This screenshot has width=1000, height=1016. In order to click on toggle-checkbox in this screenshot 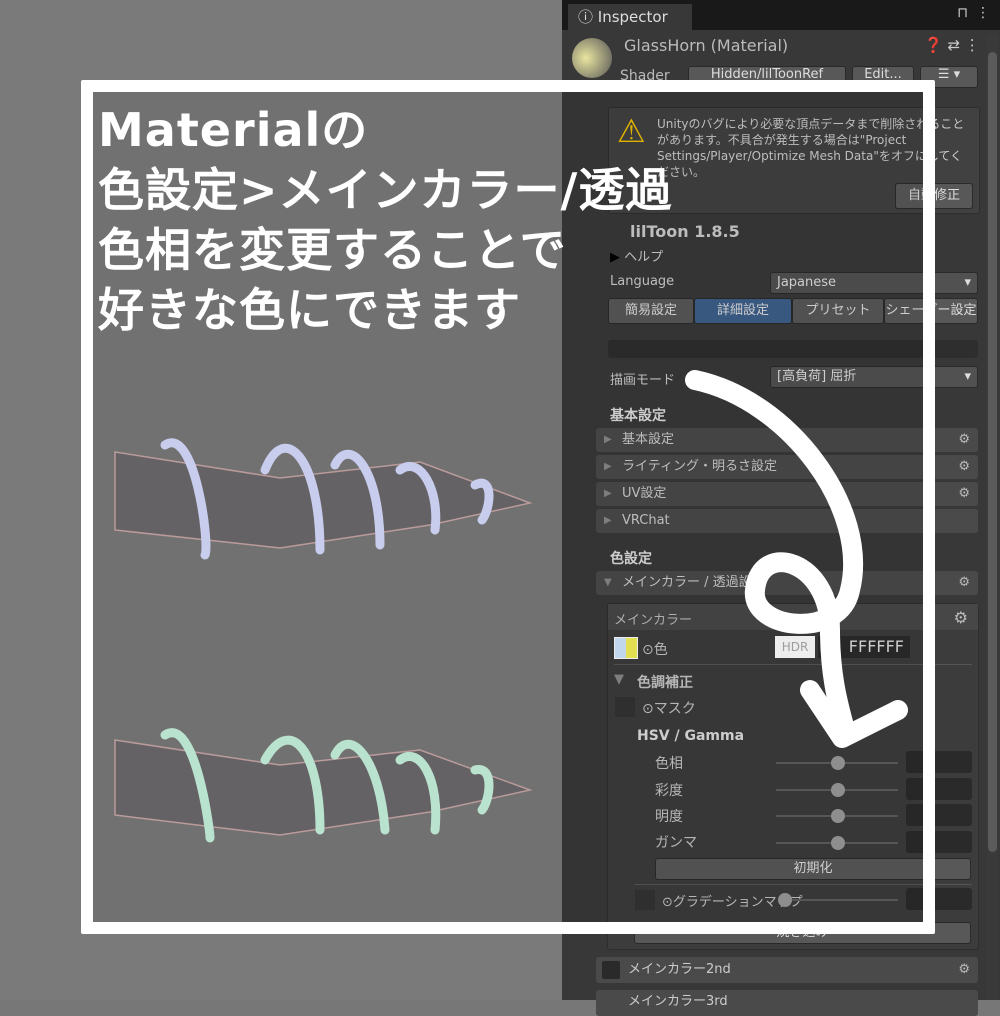, I will do `click(611, 970)`.